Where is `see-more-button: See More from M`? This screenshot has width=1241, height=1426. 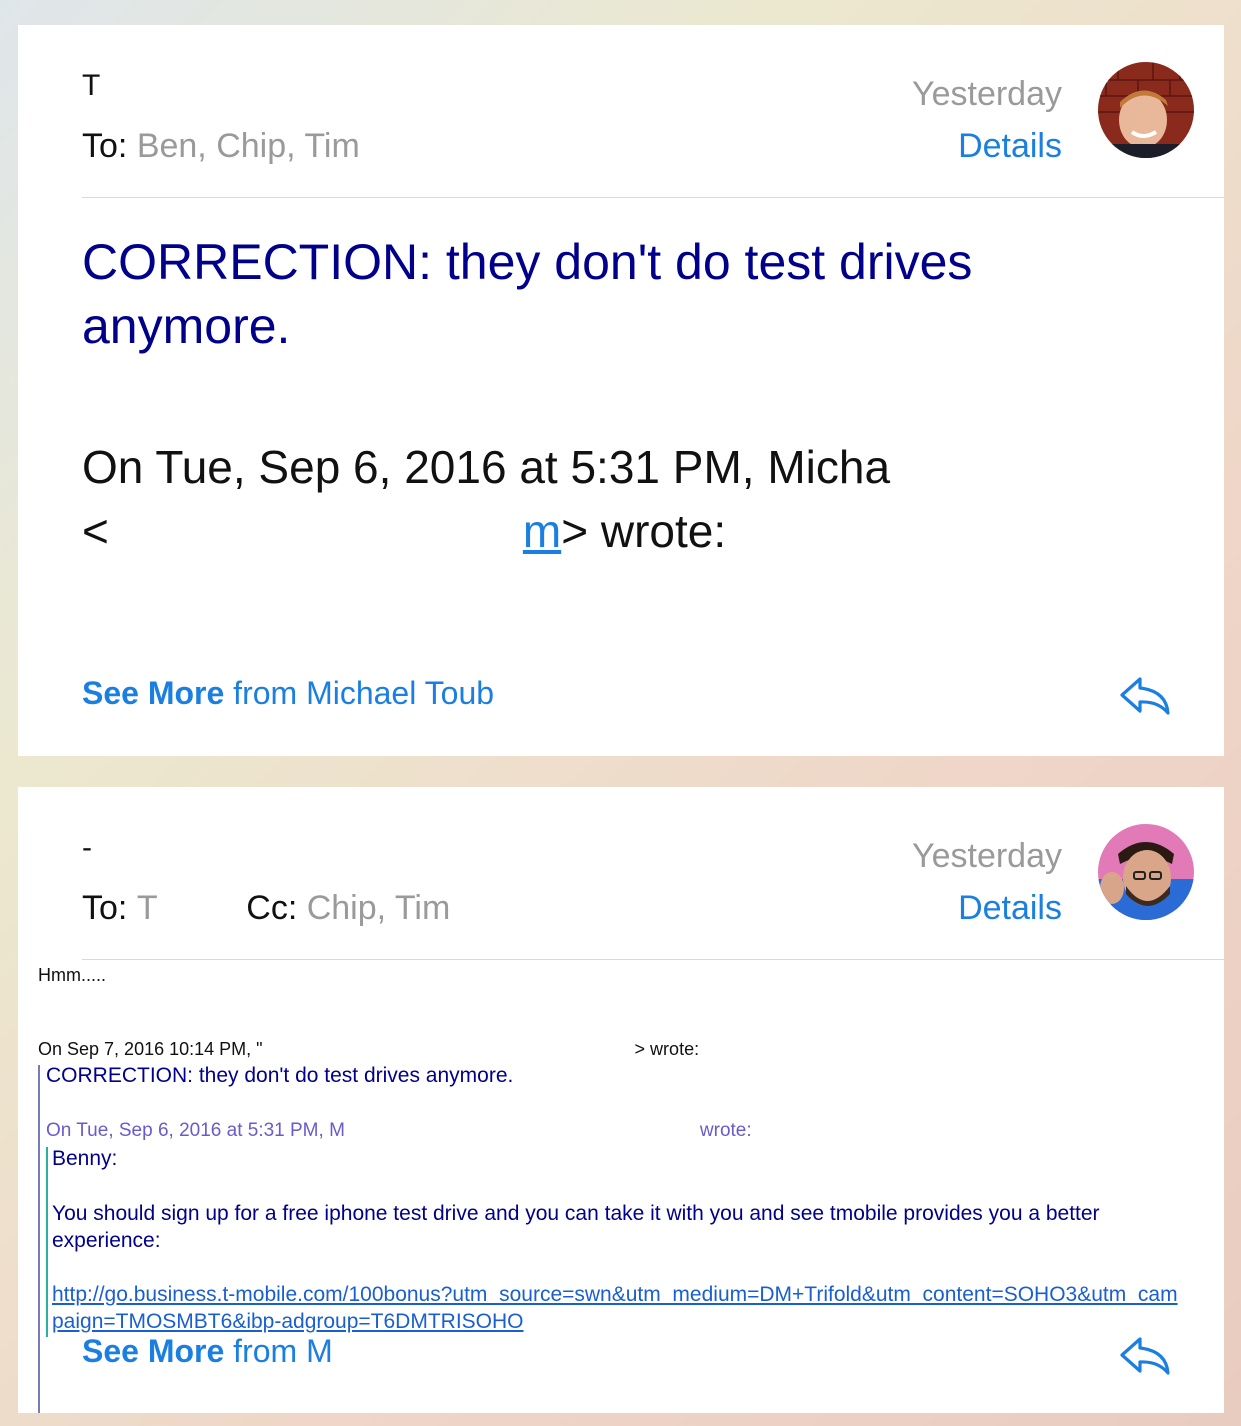
see-more-button: See More from M is located at coordinates (207, 1351).